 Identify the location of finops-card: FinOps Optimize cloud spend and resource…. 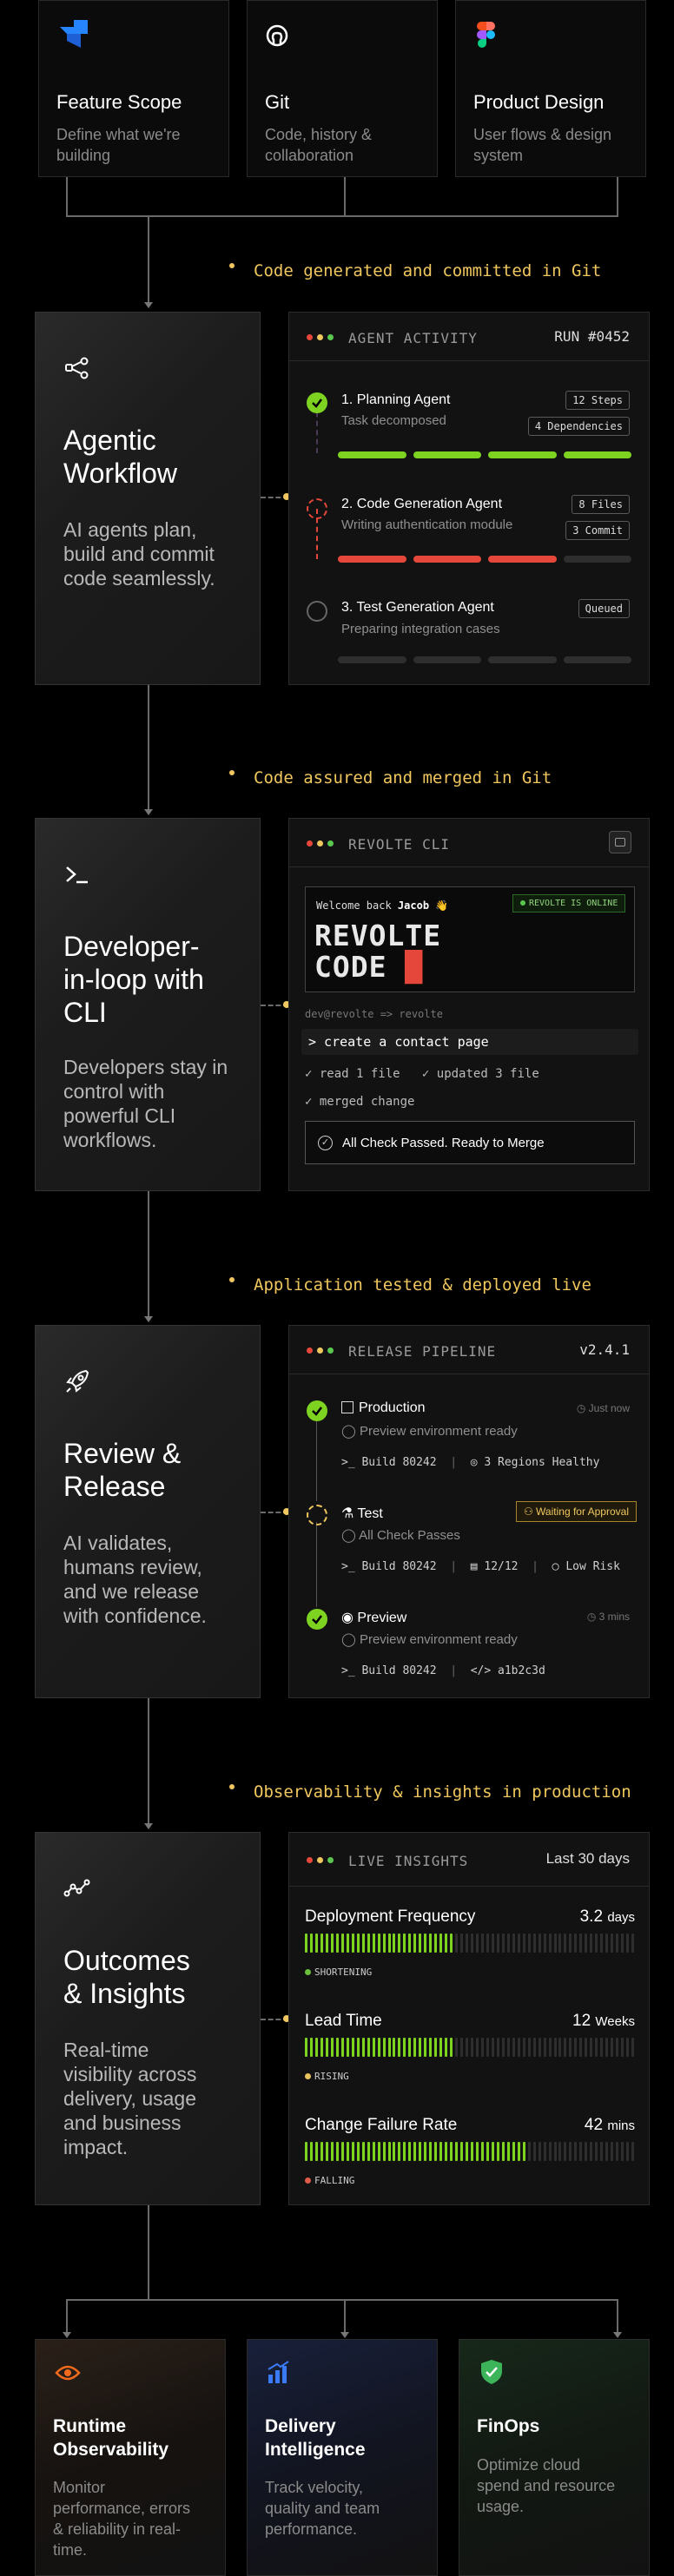
(554, 2457).